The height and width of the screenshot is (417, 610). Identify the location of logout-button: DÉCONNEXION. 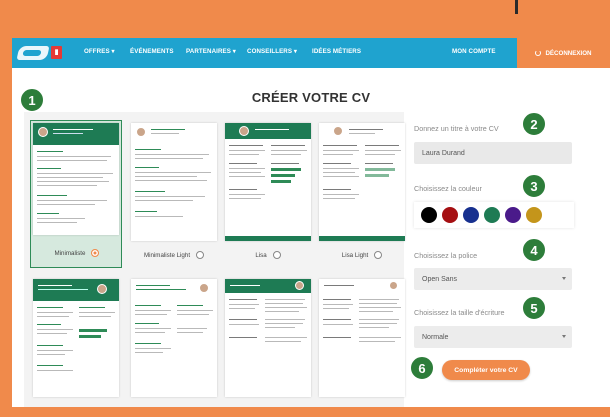
(563, 53).